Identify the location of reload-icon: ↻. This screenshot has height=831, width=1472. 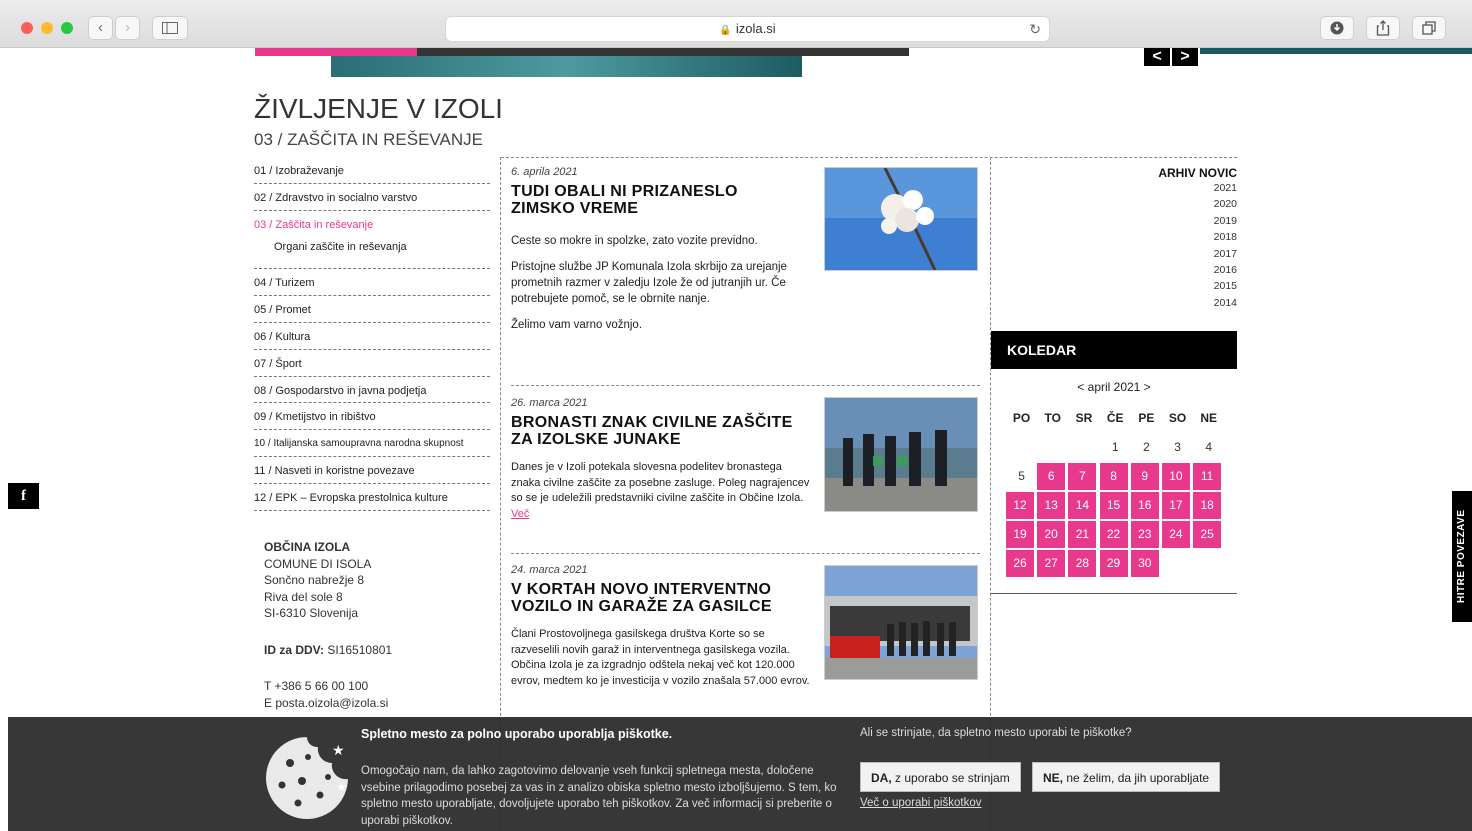
(1035, 29).